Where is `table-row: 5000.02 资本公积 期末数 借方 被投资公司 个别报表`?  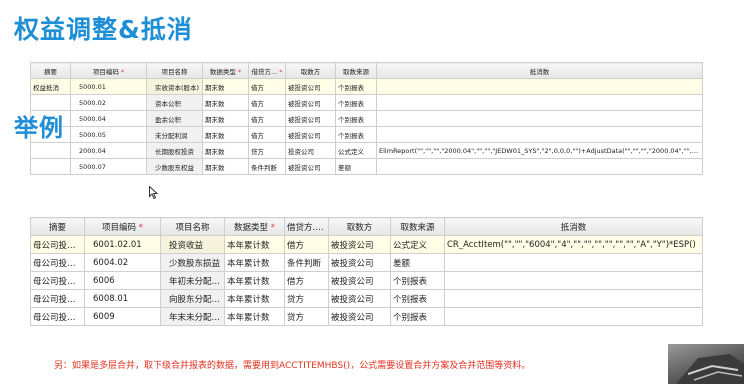 table-row: 5000.02 资本公积 期末数 借方 被投资公司 个别报表 is located at coordinates (366, 102).